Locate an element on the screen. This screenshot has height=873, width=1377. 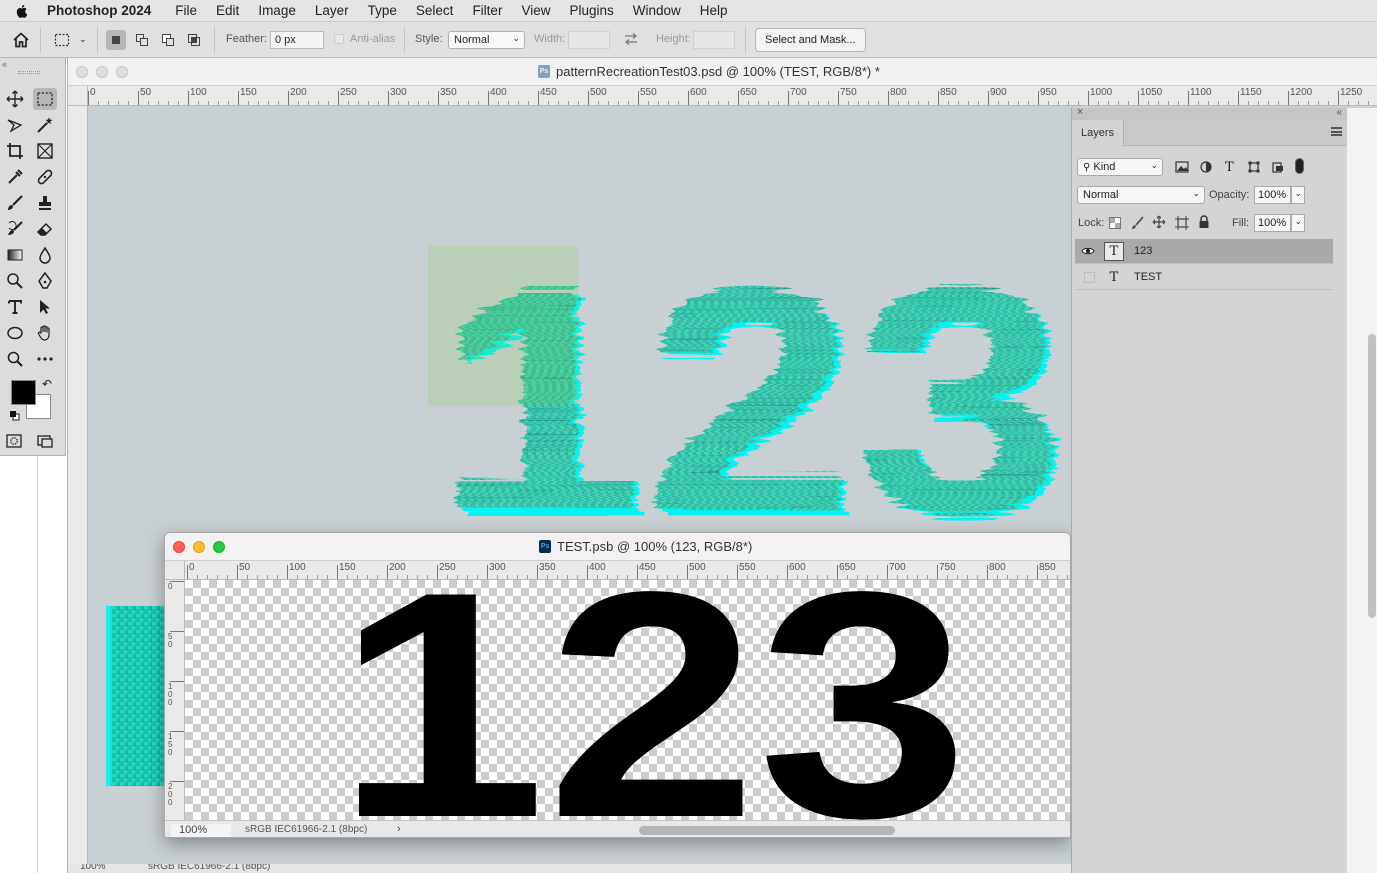
layer-filter-select: ⚲ Kind ⌄ is located at coordinates (1120, 167).